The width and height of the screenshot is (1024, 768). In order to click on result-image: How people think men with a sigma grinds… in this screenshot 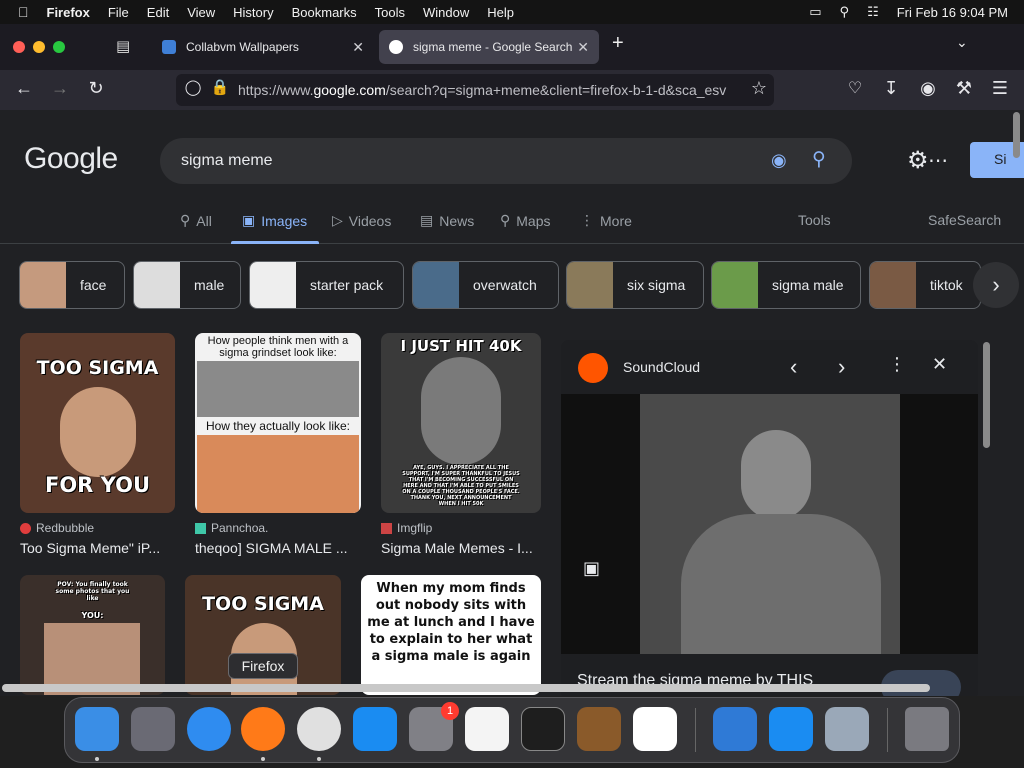, I will do `click(278, 423)`.